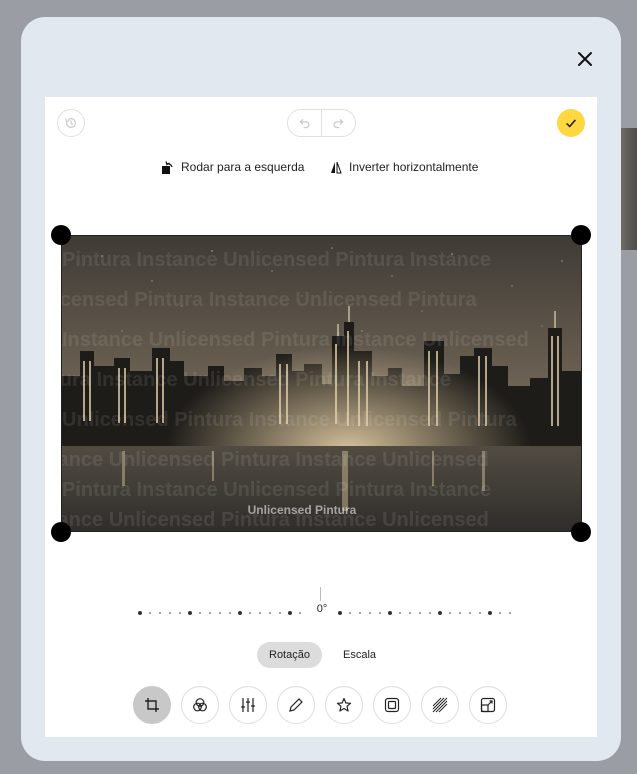 The image size is (637, 774). Describe the element at coordinates (629, 189) in the screenshot. I see `background-image-edge` at that location.